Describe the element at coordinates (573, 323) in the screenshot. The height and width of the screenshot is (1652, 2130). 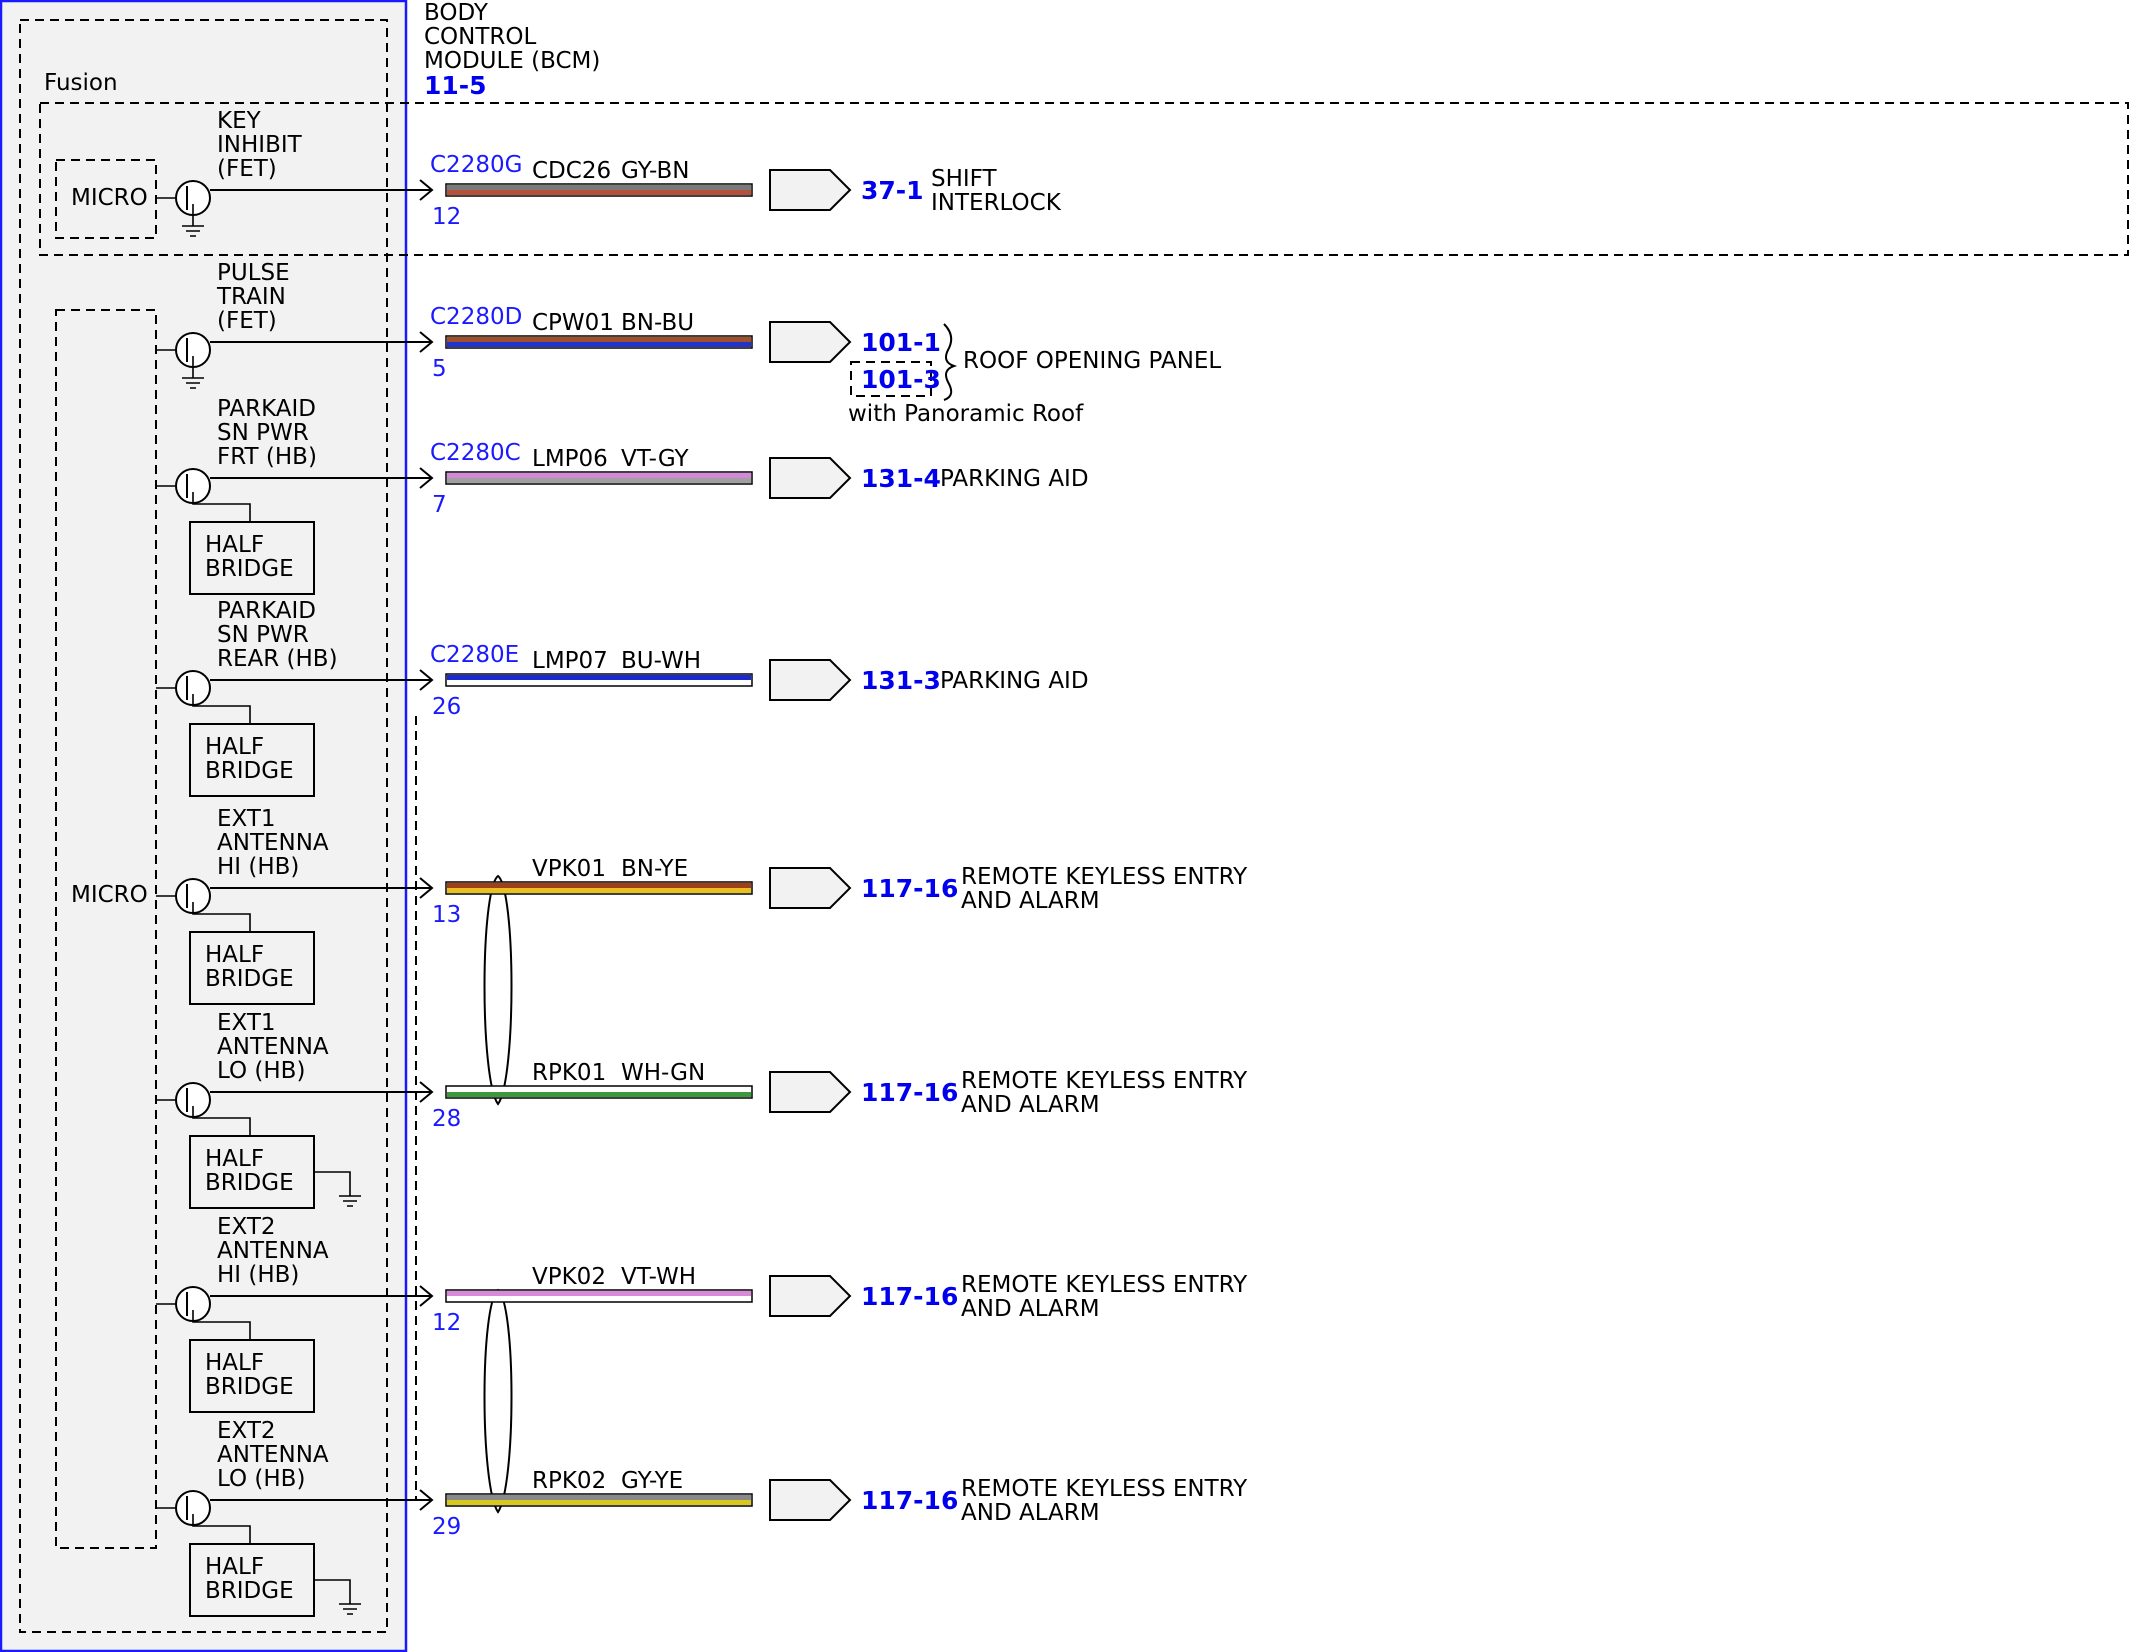
I see `circuit-id: CPW01` at that location.